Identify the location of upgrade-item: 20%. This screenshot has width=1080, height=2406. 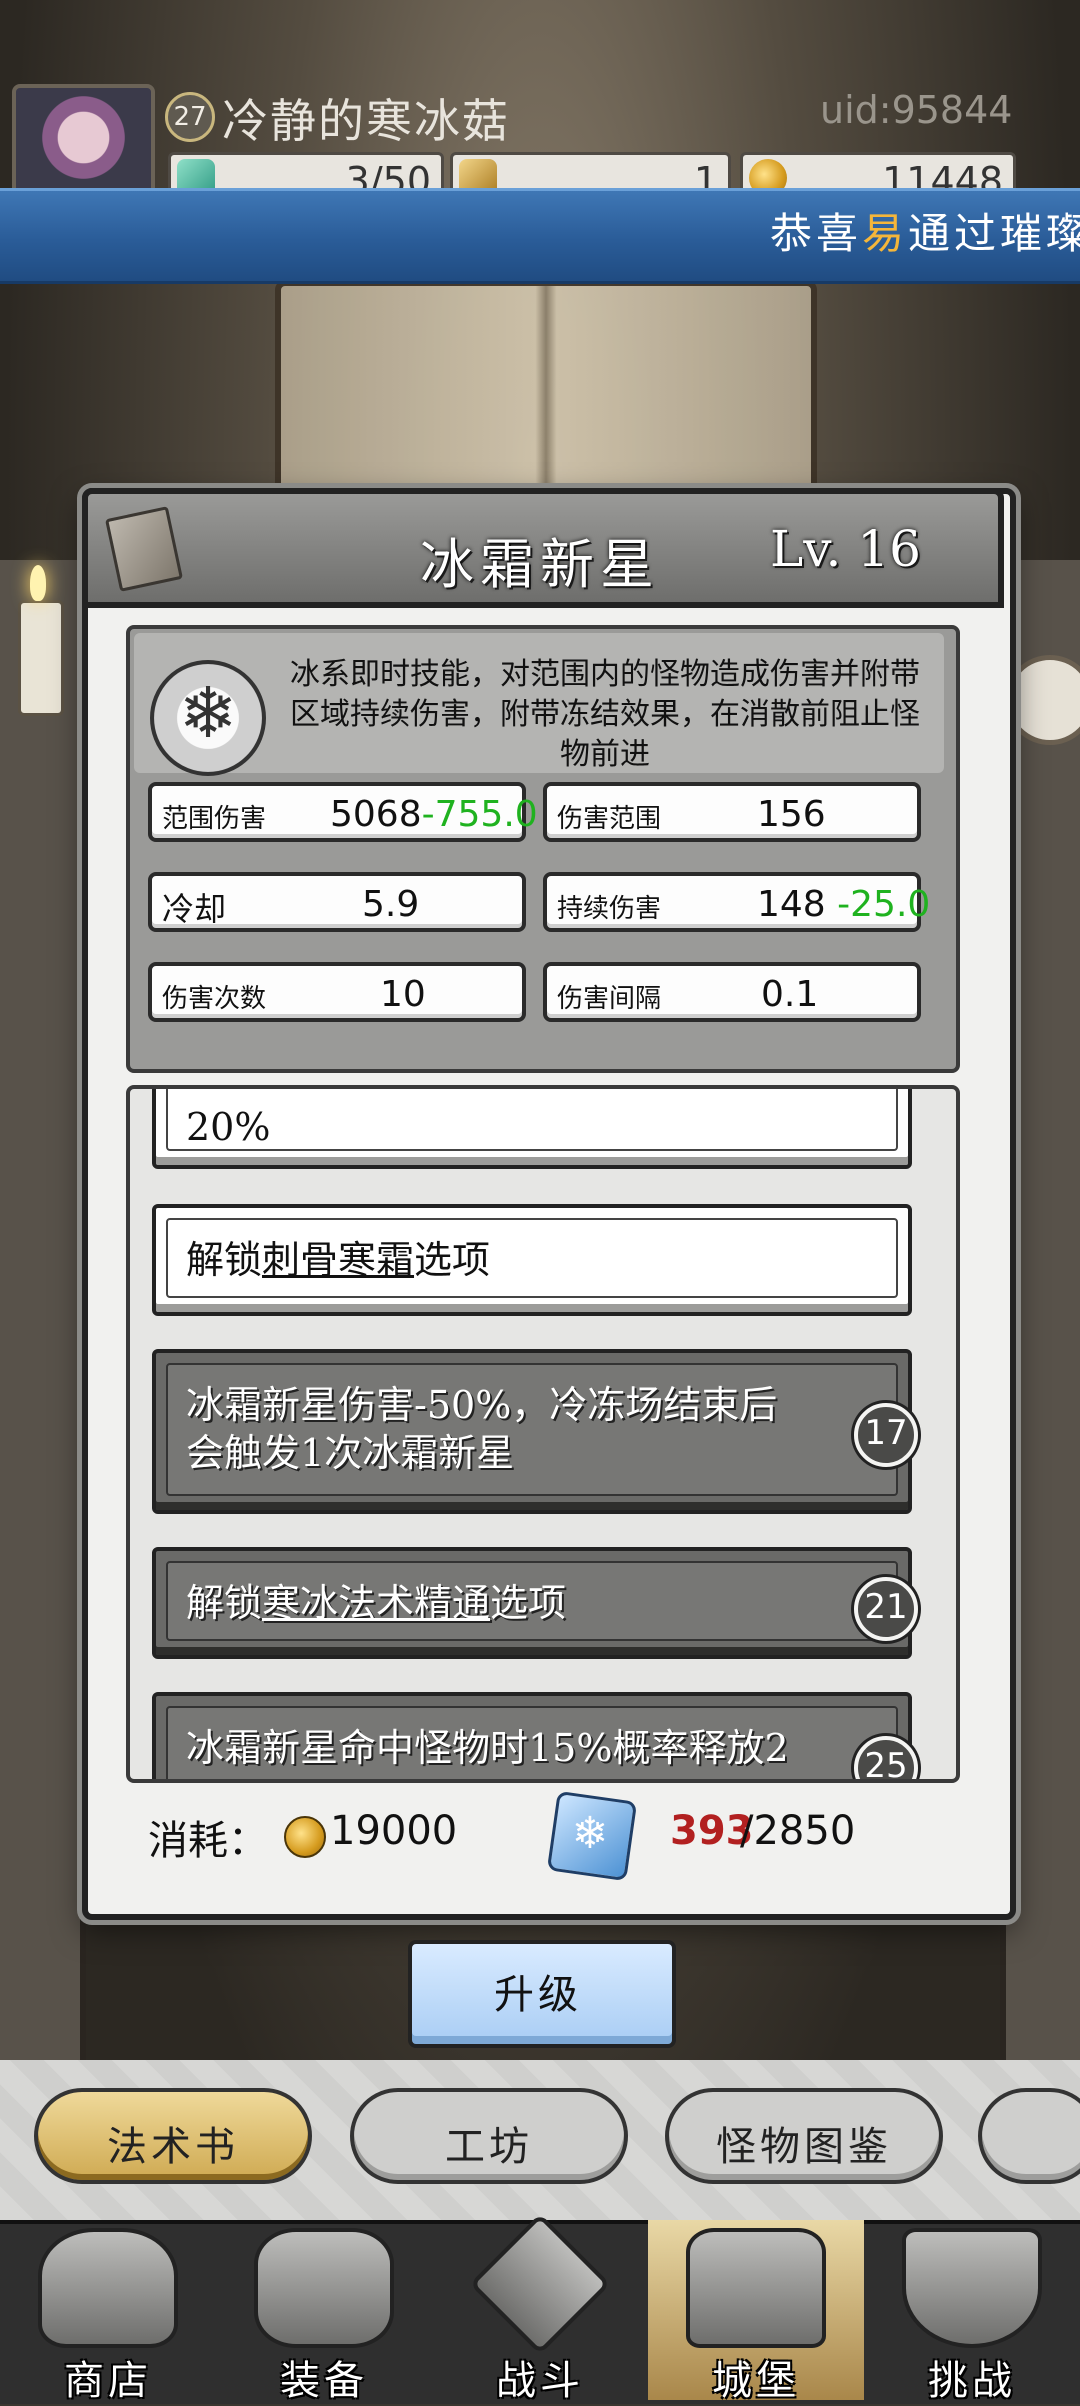
(532, 1129).